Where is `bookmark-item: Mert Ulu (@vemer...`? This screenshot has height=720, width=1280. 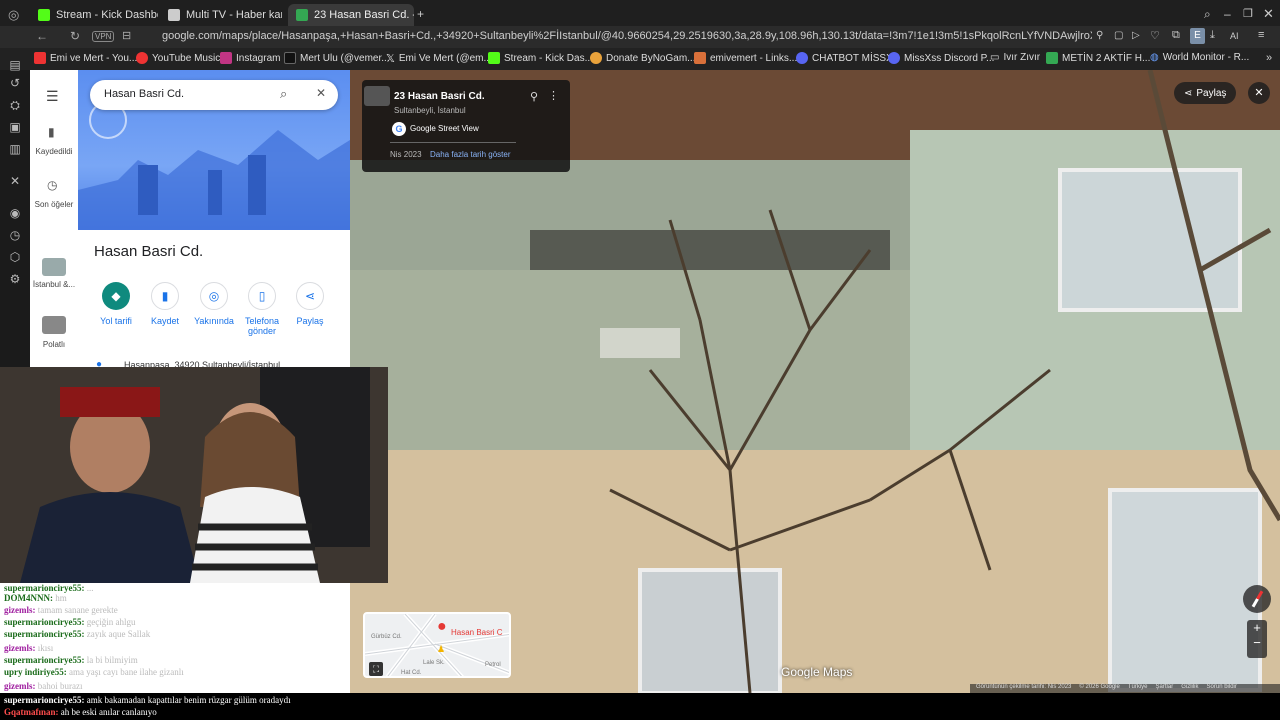
bookmark-item: Mert Ulu (@vemer... is located at coordinates (337, 58).